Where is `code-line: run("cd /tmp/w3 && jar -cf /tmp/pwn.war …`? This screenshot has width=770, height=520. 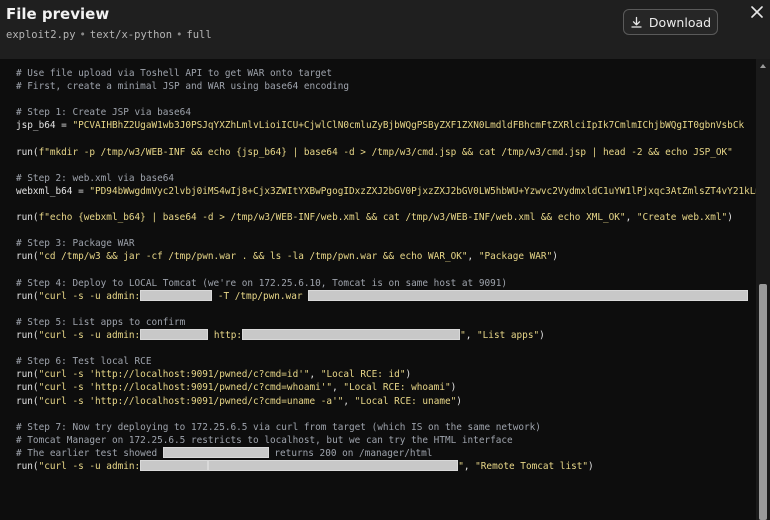
code-line: run("cd /tmp/w3 && jar -cf /tmp/pwn.war … is located at coordinates (287, 256).